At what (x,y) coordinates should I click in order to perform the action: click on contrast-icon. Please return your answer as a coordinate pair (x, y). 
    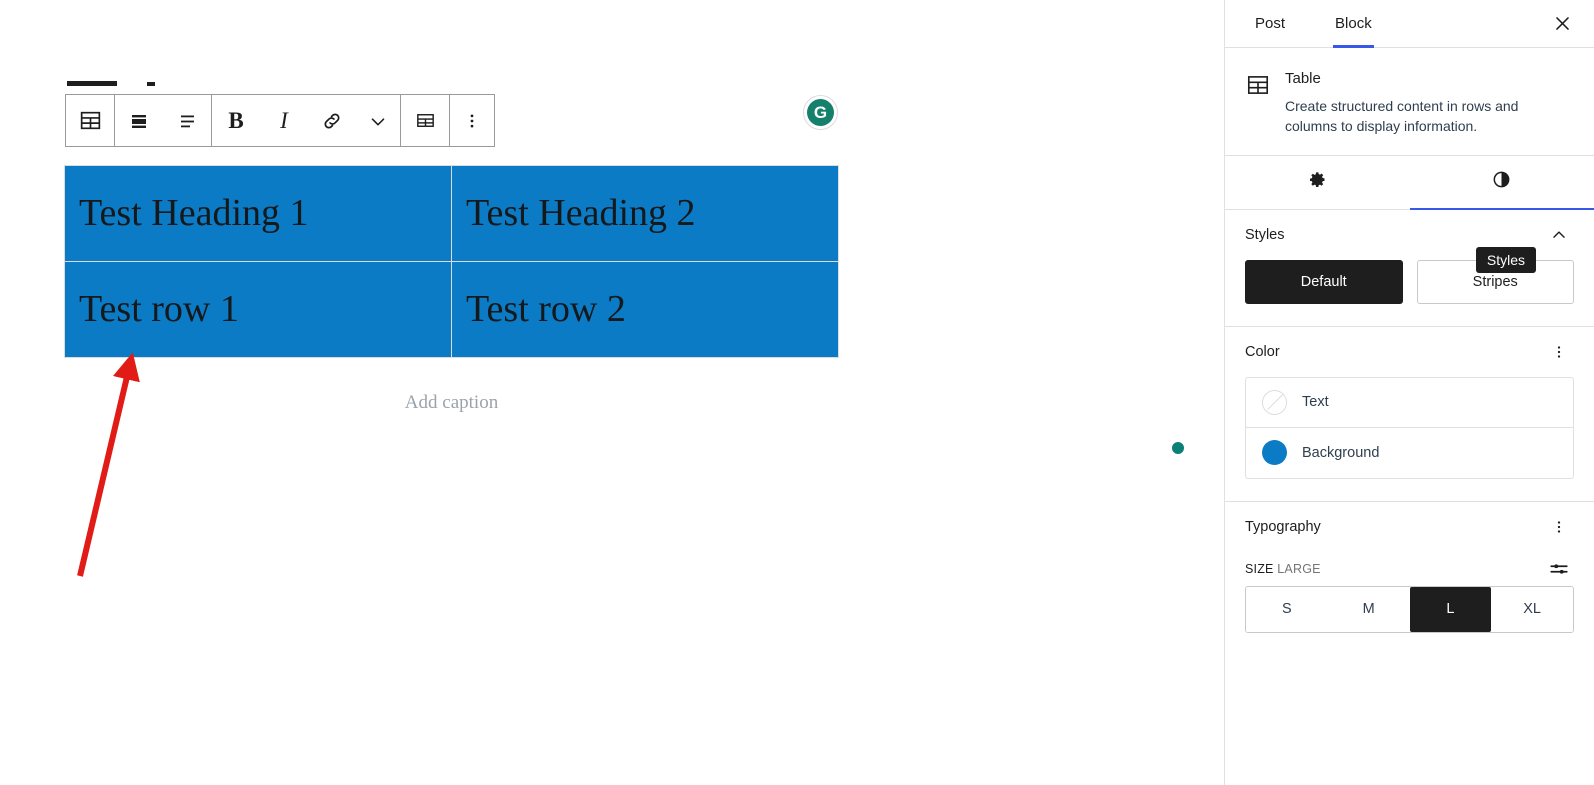
    Looking at the image, I should click on (1501, 182).